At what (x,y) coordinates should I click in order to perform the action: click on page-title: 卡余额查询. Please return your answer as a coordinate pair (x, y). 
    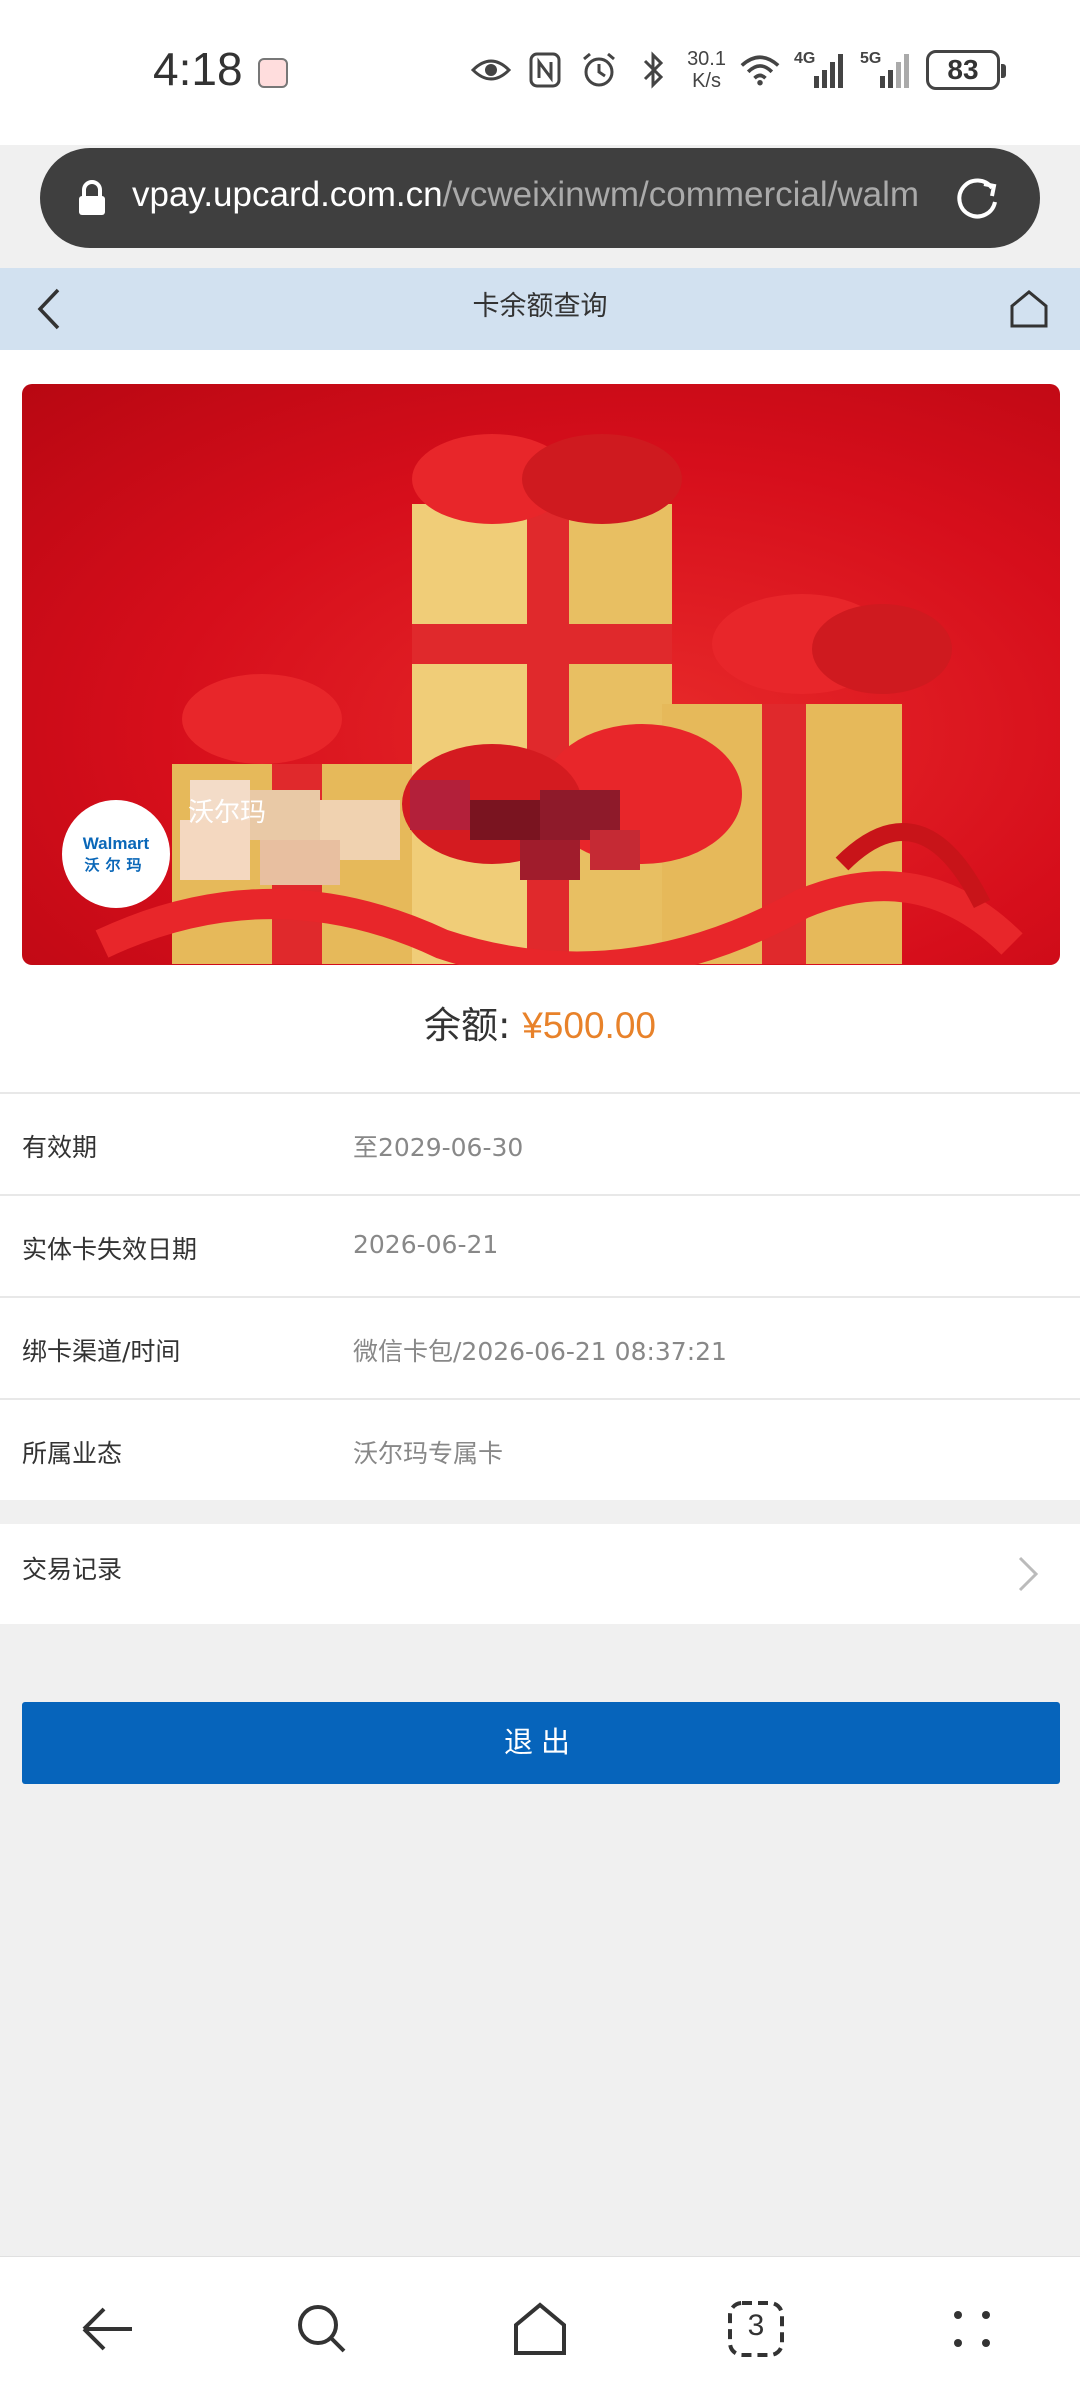
    Looking at the image, I should click on (540, 306).